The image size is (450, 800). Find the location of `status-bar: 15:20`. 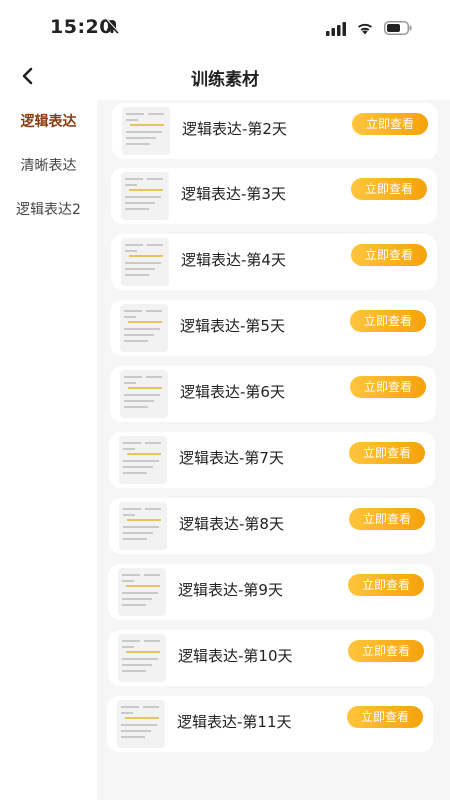

status-bar: 15:20 is located at coordinates (225, 28).